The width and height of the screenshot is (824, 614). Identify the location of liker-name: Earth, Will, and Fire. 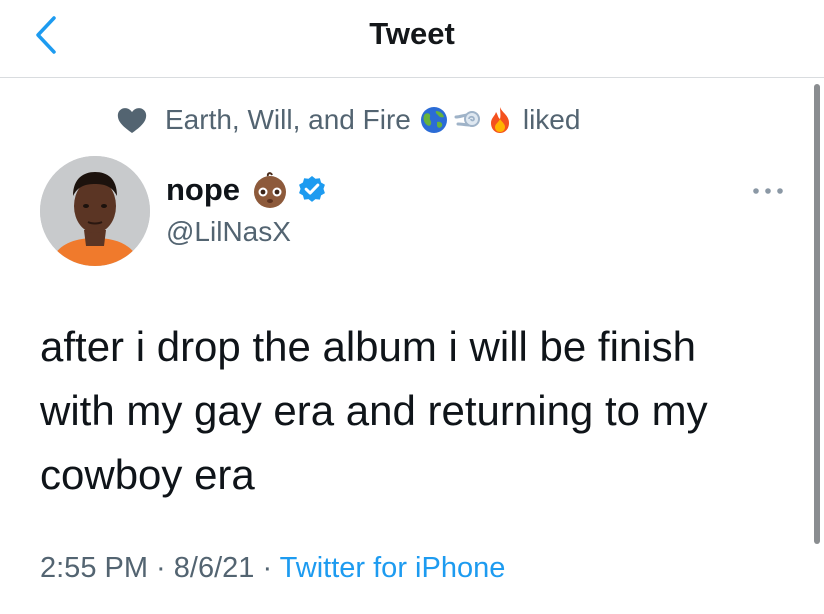
(288, 119).